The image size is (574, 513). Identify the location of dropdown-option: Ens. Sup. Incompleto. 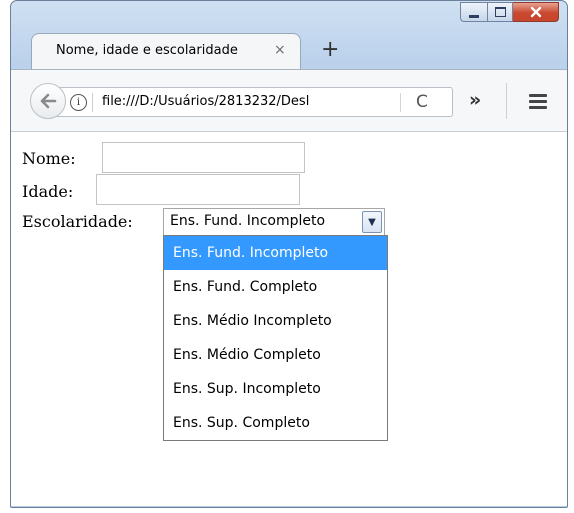
(275, 389).